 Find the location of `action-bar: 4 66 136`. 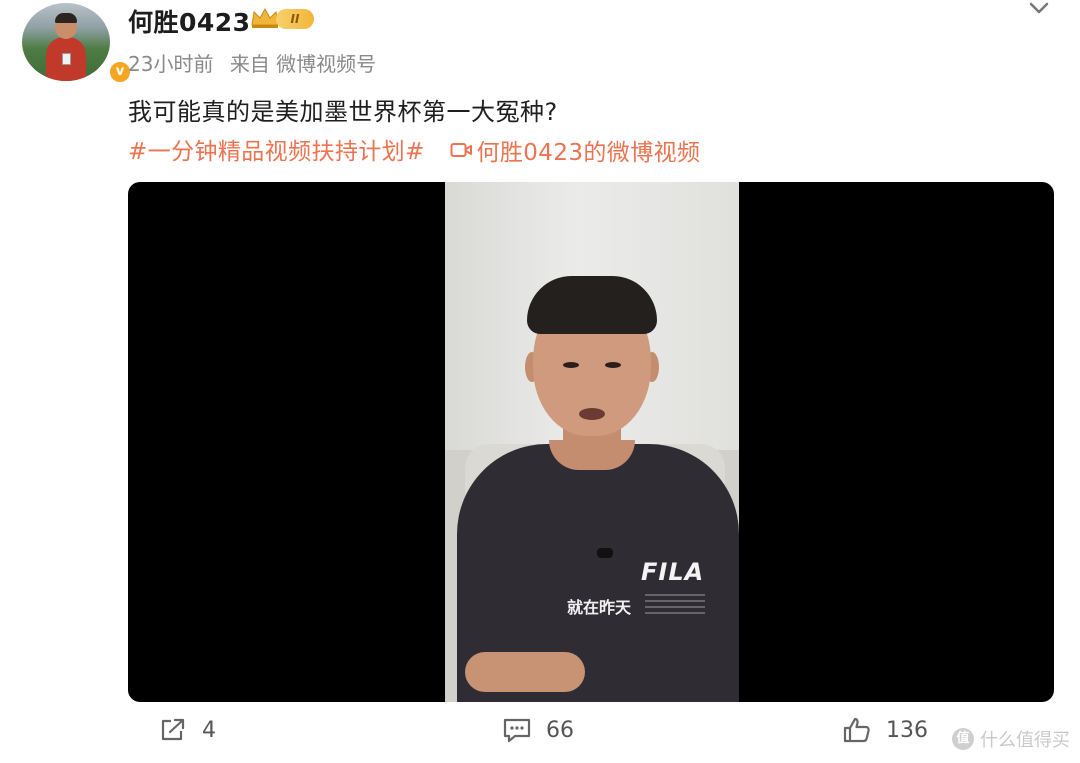

action-bar: 4 66 136 is located at coordinates (540, 738).